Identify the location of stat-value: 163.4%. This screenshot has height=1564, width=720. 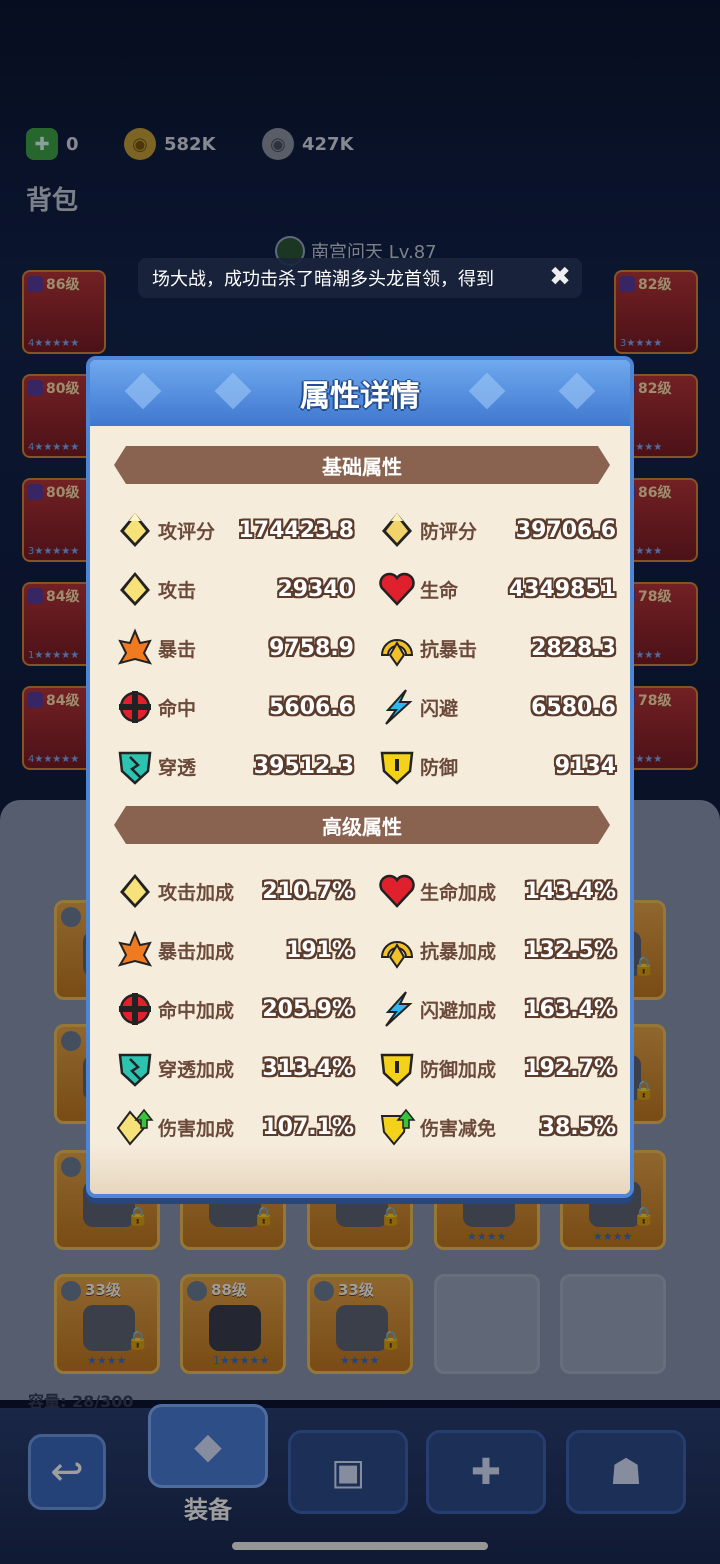
(570, 1009).